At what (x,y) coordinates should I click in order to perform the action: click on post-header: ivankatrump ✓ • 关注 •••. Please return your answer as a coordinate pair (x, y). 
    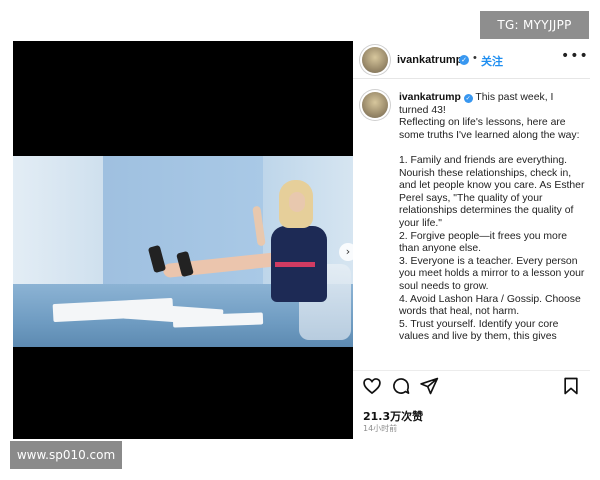
    Looking at the image, I should click on (471, 60).